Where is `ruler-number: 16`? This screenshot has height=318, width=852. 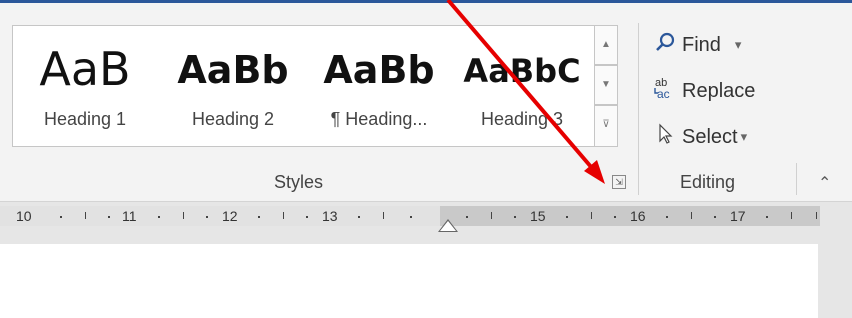 ruler-number: 16 is located at coordinates (638, 216).